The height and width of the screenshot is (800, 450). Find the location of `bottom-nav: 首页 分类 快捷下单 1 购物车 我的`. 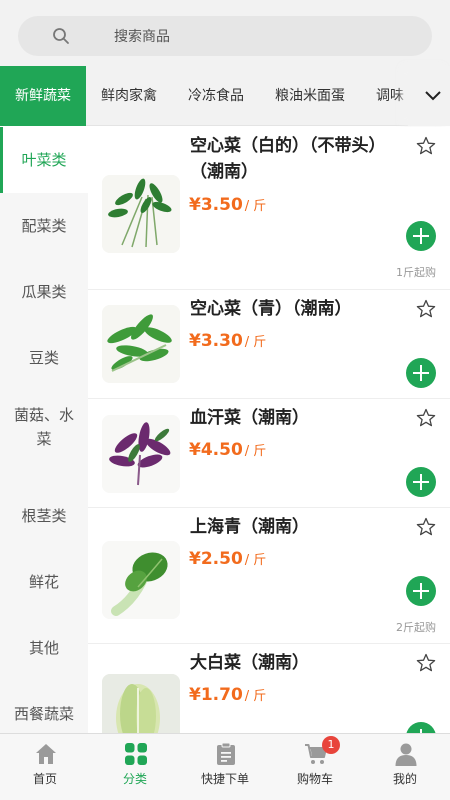

bottom-nav: 首页 分类 快捷下单 1 购物车 我的 is located at coordinates (225, 762).